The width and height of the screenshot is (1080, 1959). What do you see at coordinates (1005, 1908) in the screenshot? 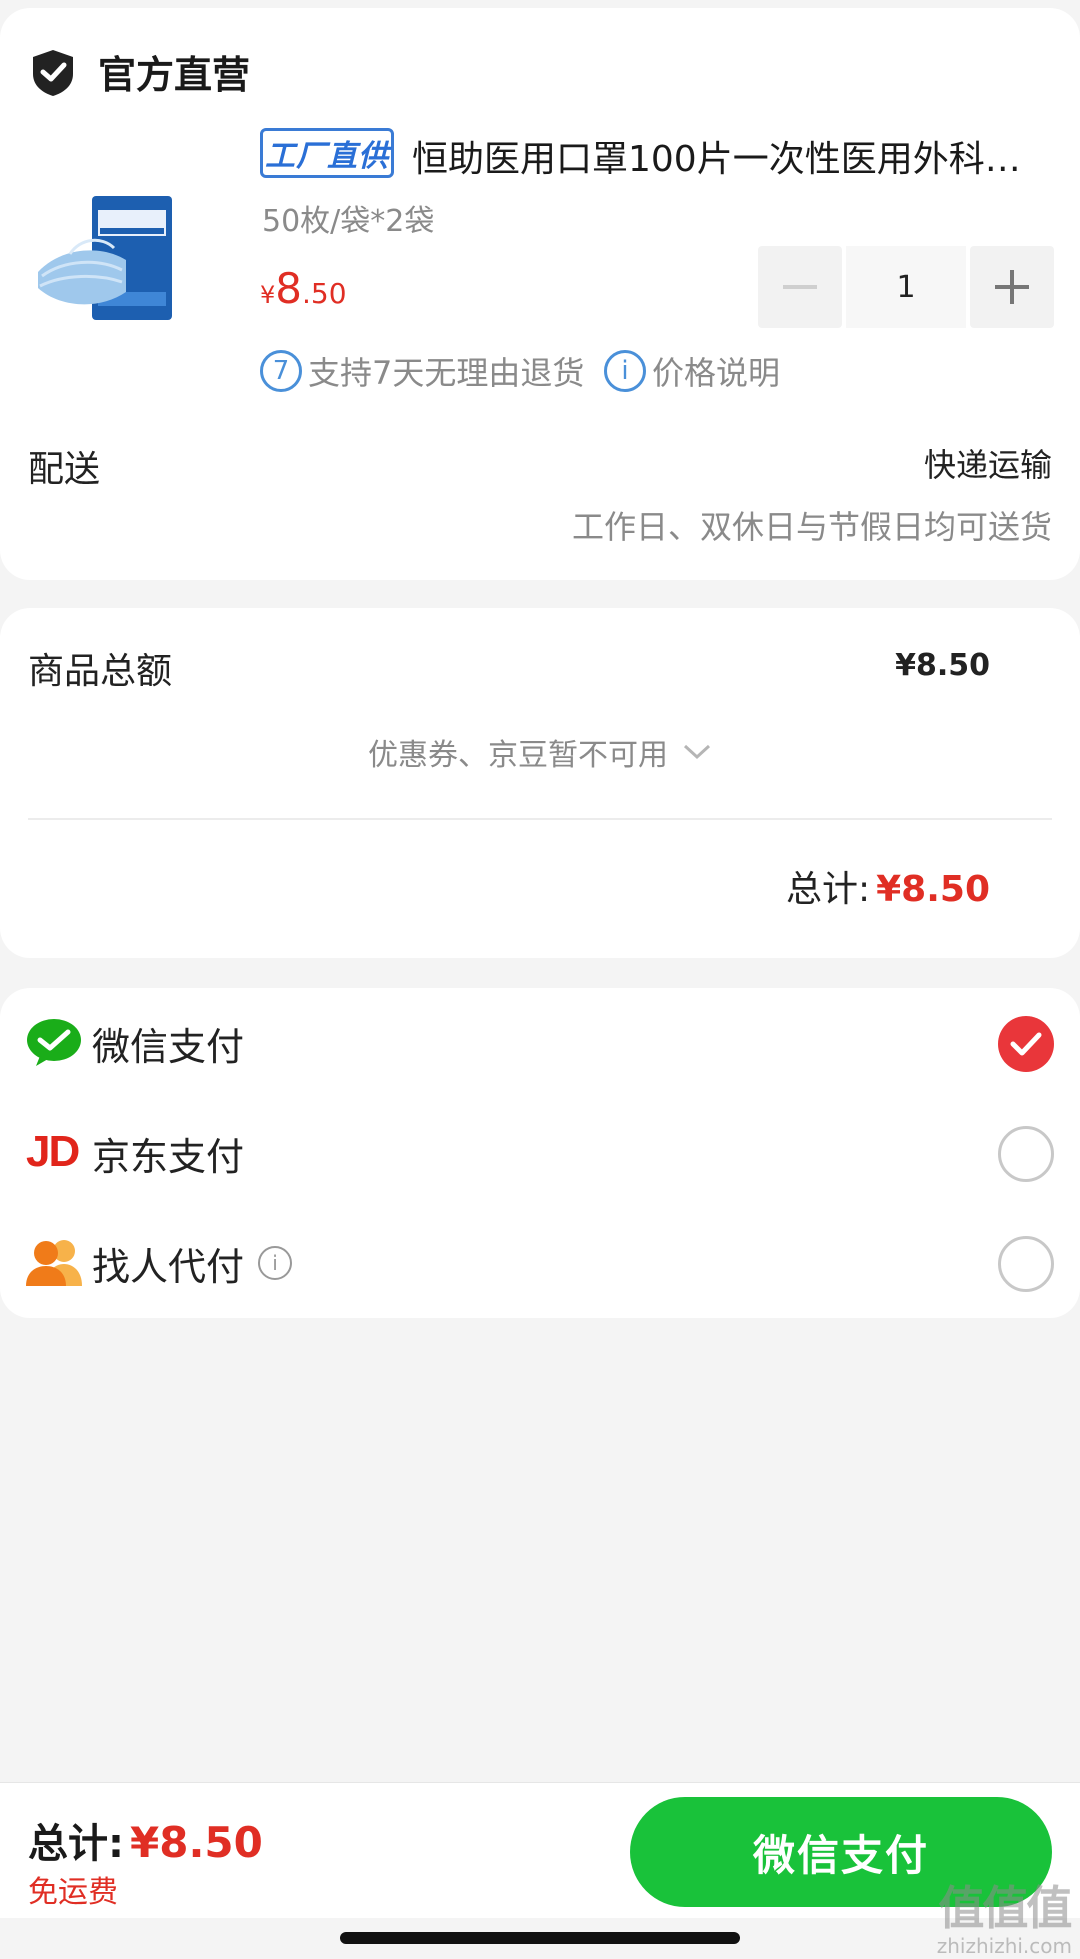
I see `watermark-logo: 值值值` at bounding box center [1005, 1908].